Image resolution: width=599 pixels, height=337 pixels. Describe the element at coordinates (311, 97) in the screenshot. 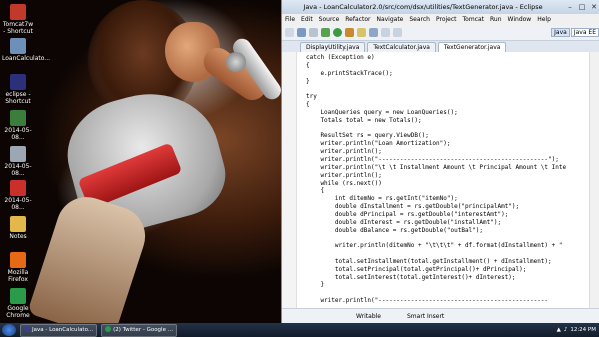

I see `code-line: try` at that location.